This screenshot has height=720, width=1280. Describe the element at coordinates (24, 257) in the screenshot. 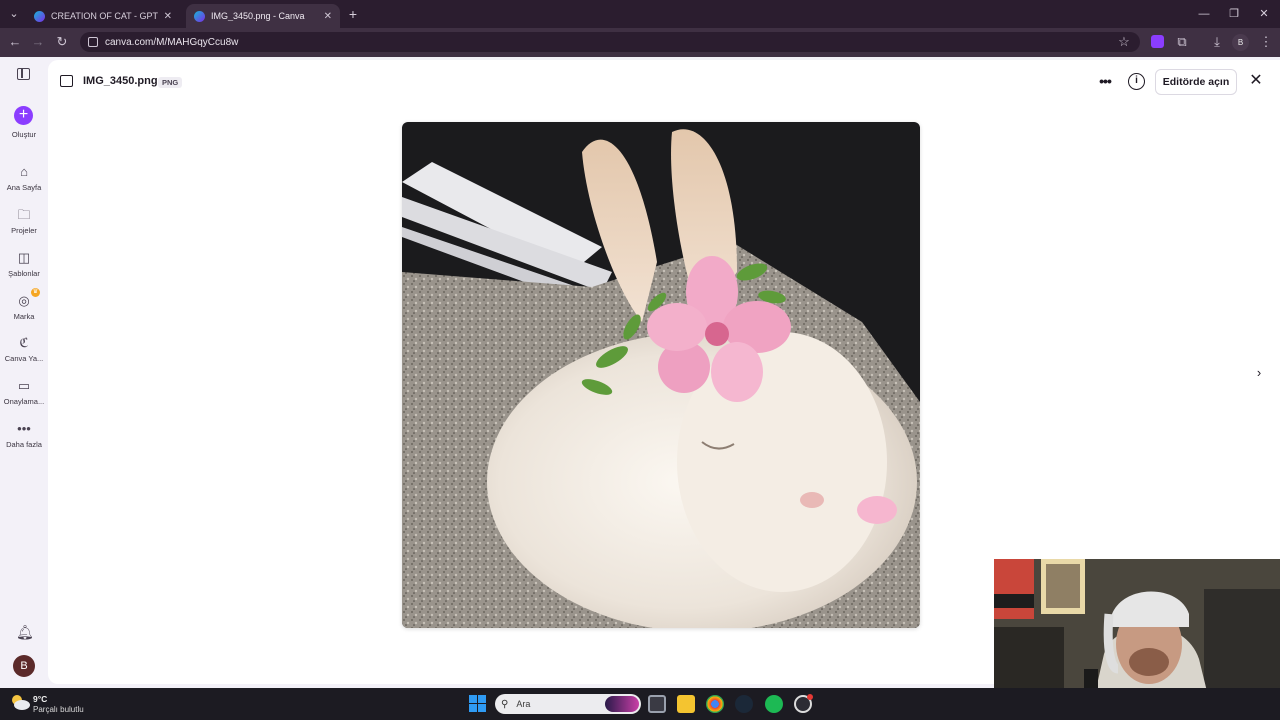

I see `template-icon: ◫` at that location.